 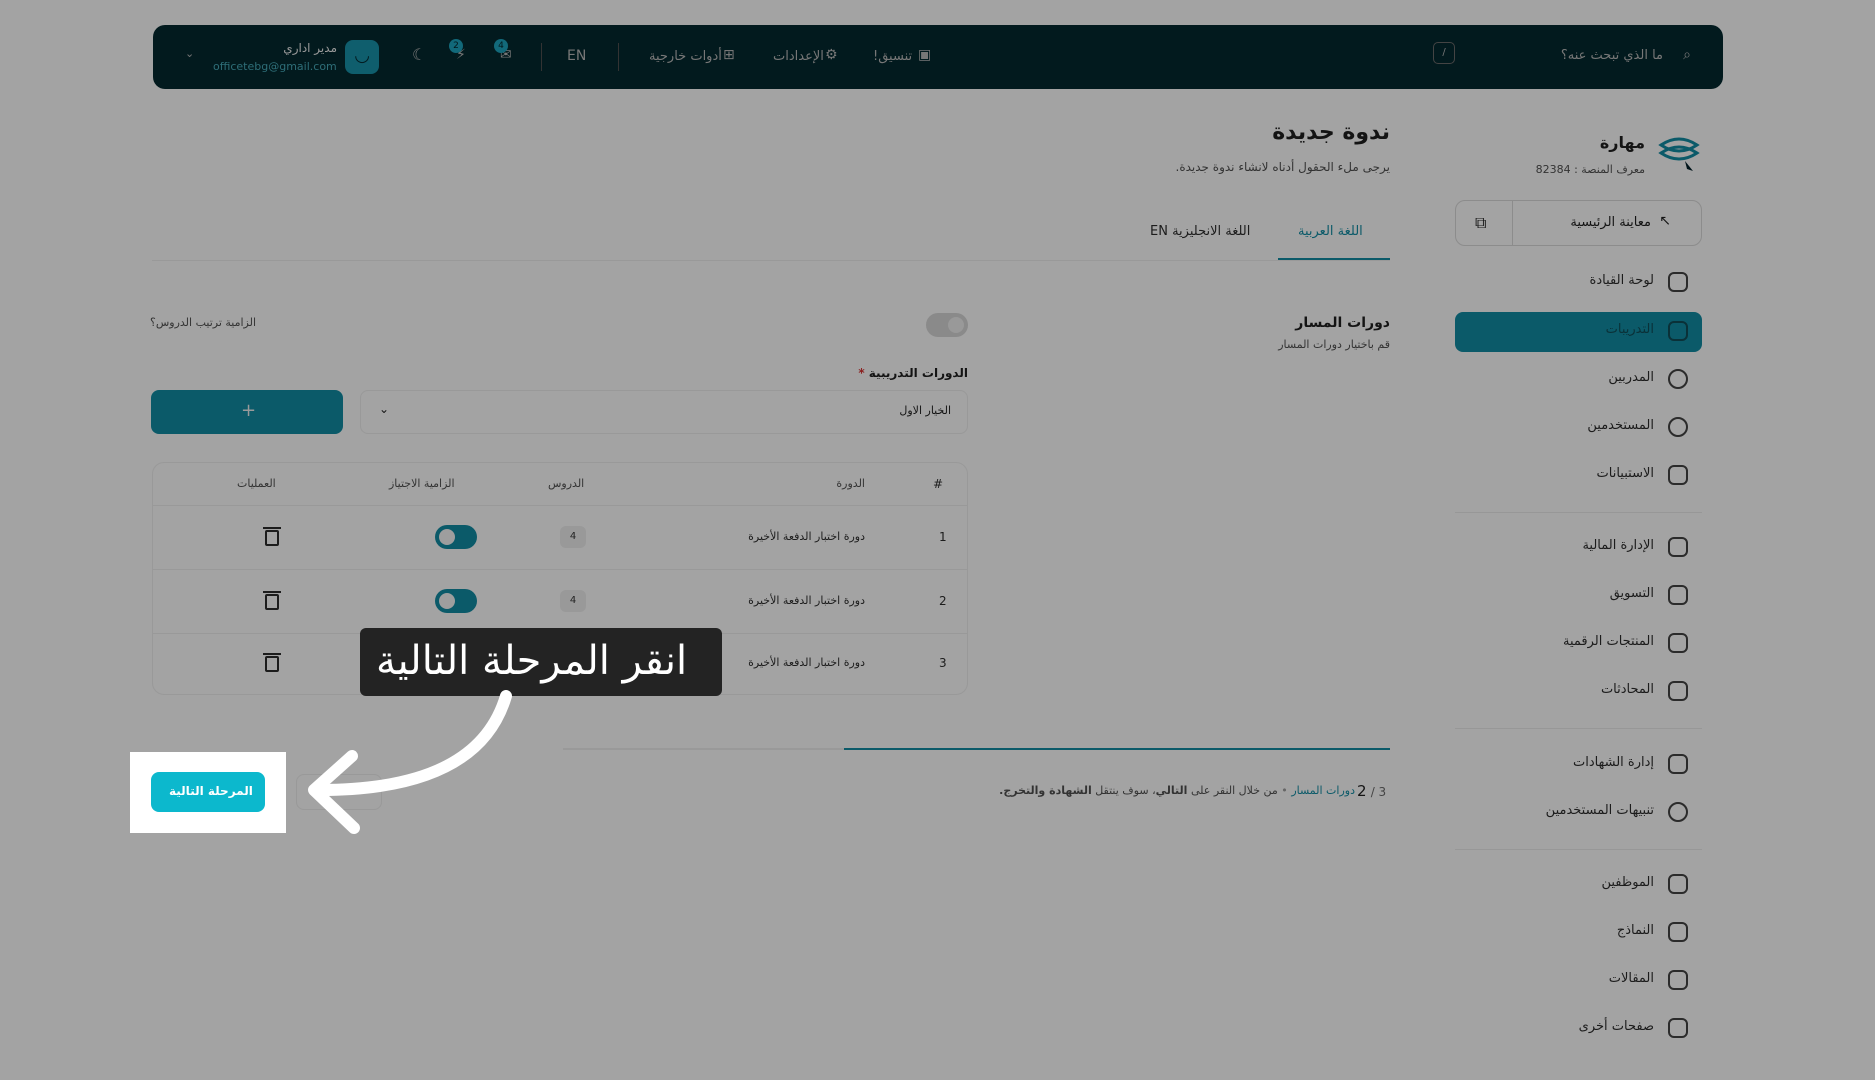 I want to click on sidebar-item-trainers: المدربين, so click(x=1578, y=380).